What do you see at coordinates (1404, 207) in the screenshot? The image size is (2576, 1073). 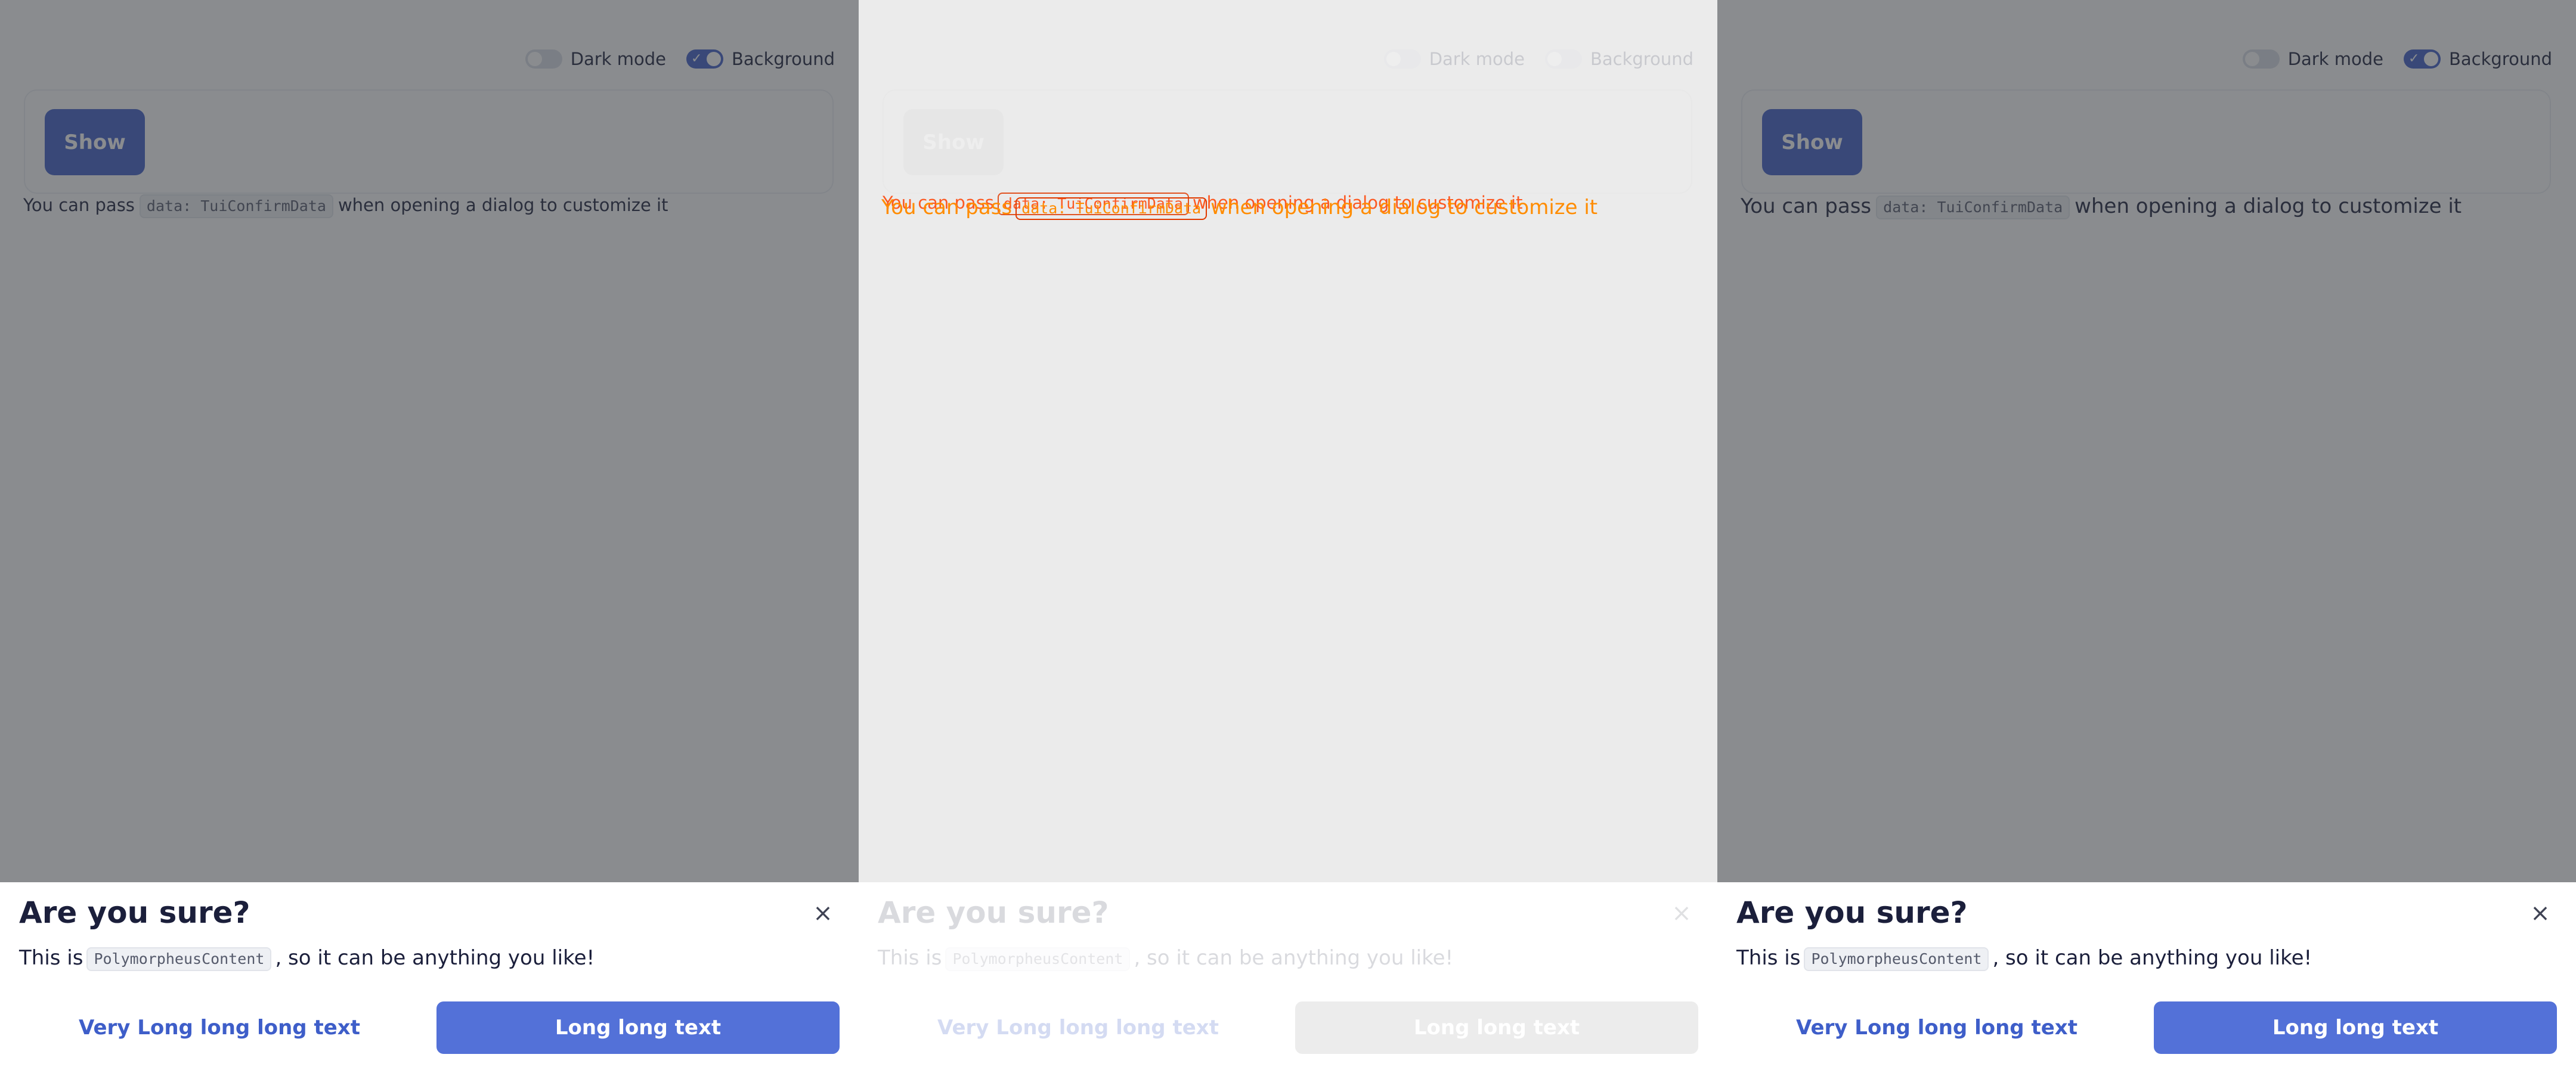 I see `intro-after: when opening a dialog to customize it` at bounding box center [1404, 207].